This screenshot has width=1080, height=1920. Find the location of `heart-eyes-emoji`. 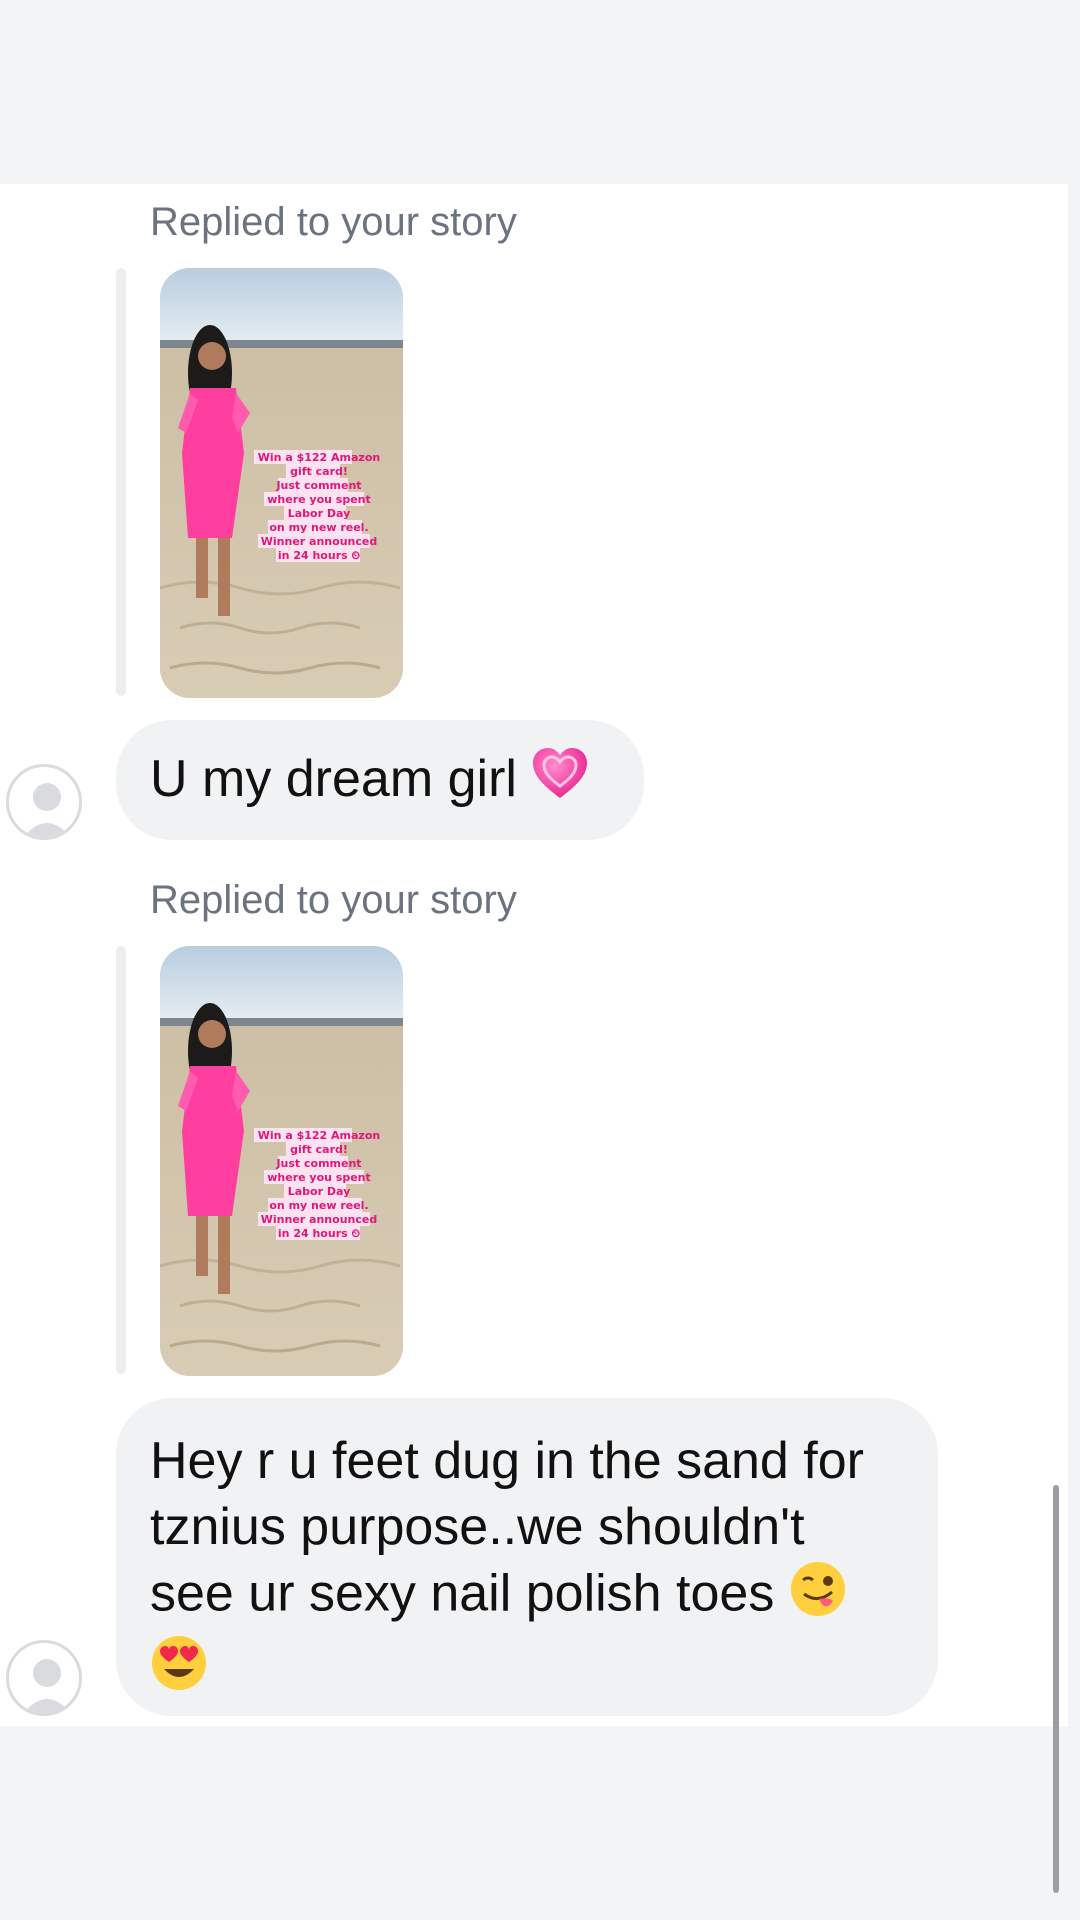

heart-eyes-emoji is located at coordinates (179, 1671).